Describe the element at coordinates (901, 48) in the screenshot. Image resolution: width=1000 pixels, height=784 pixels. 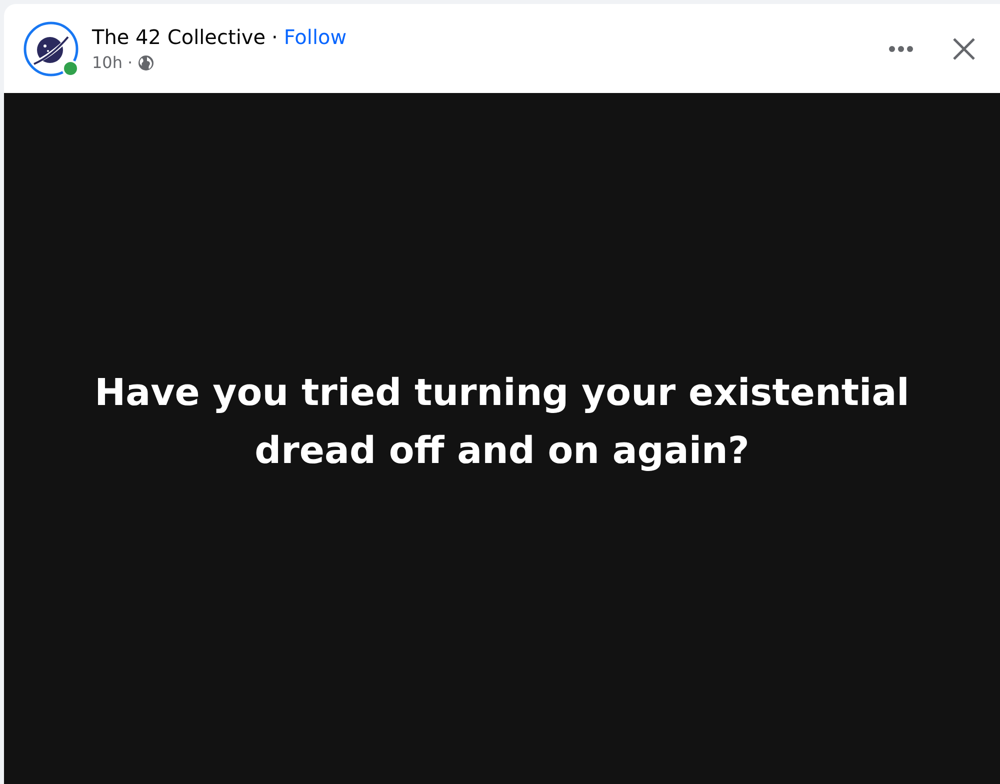
I see `more-dots-icon` at that location.